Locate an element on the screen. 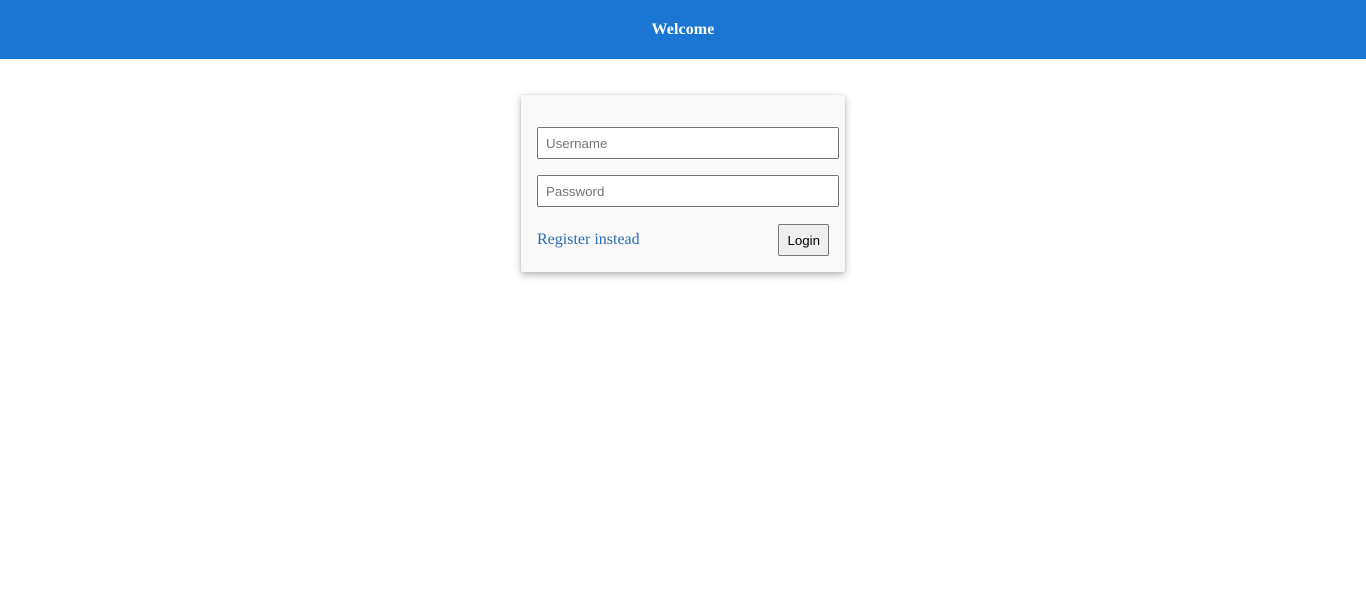 This screenshot has height=614, width=1366. login-card: Register instead Login is located at coordinates (683, 183).